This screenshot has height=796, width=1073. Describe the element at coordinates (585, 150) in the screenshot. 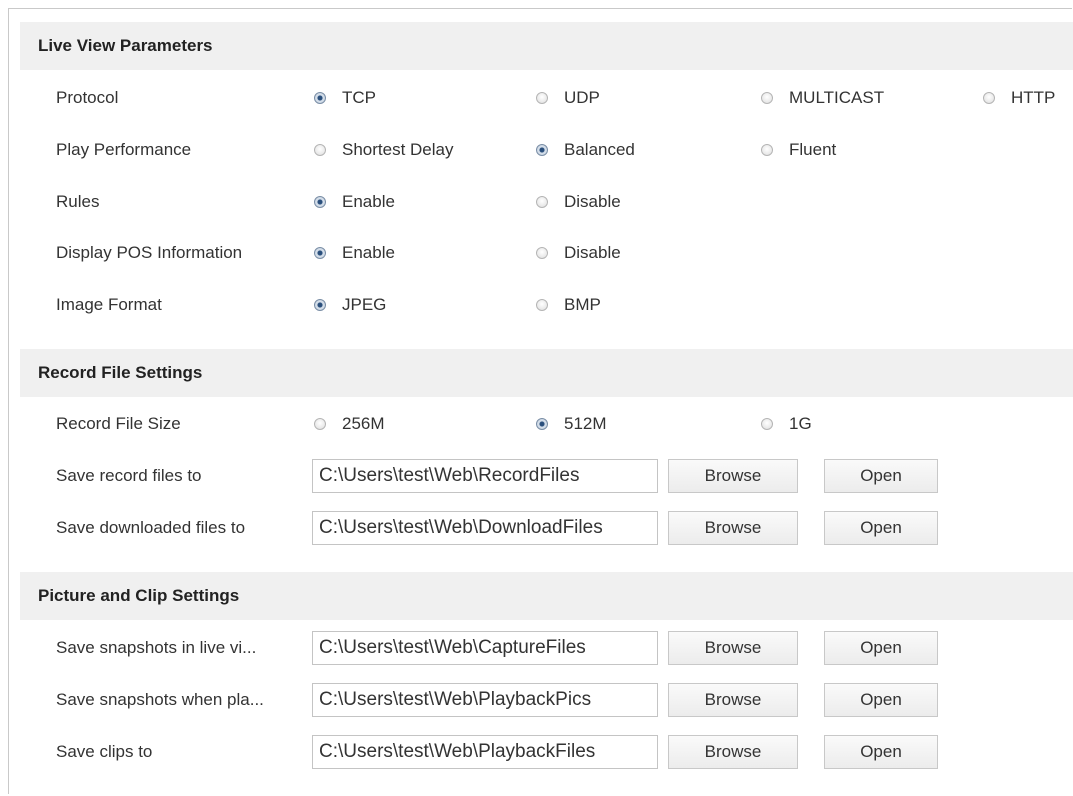

I see `play-performance-radio-balanced: Balanced` at that location.